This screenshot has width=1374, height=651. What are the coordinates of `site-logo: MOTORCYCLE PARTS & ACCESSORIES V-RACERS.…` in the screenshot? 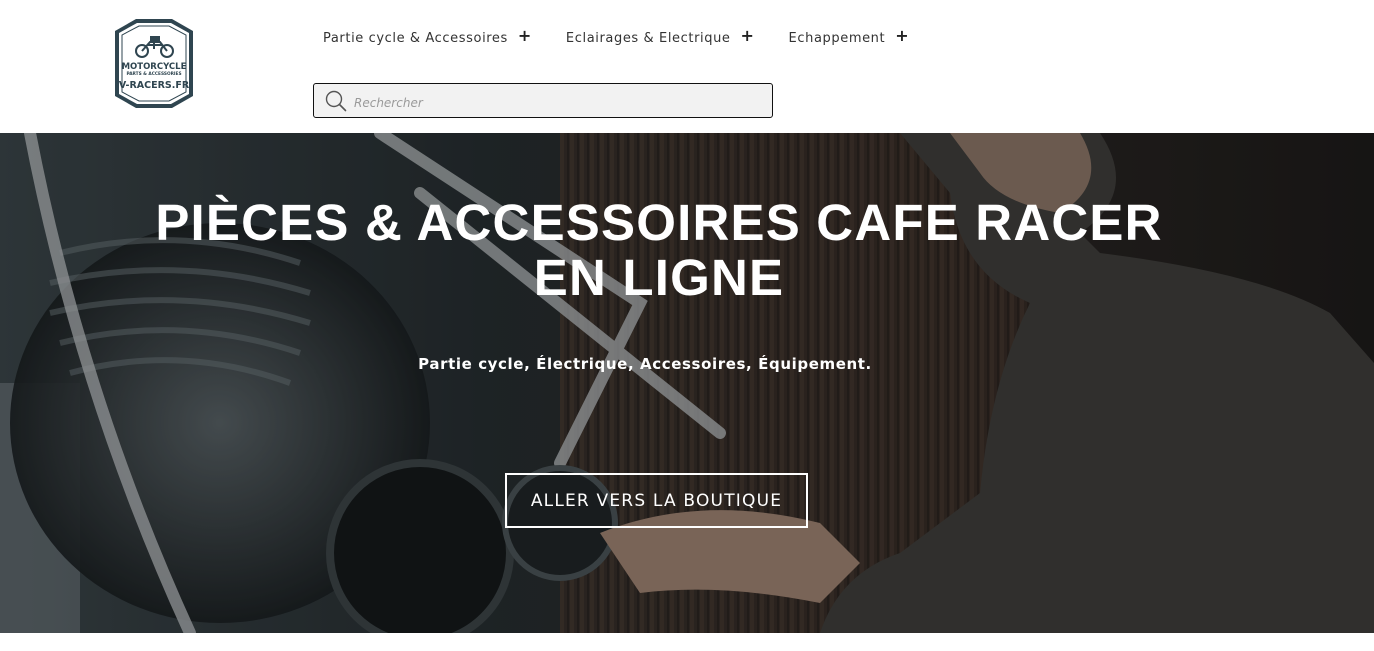 It's located at (154, 63).